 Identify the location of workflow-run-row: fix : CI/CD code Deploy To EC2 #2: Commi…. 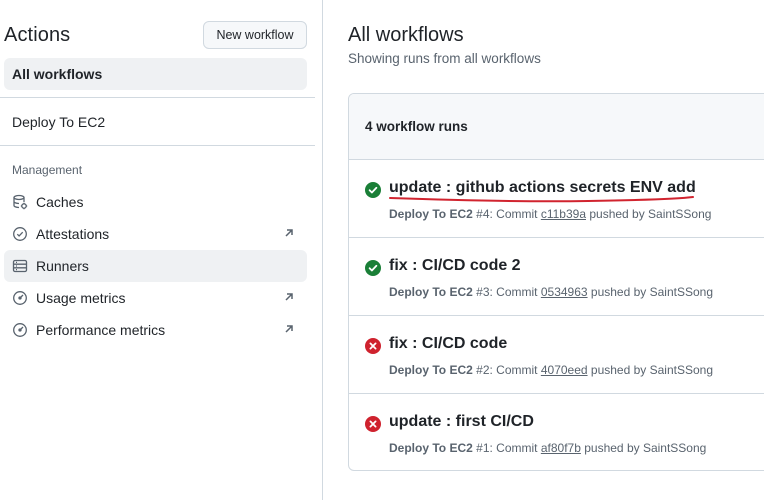
(556, 355).